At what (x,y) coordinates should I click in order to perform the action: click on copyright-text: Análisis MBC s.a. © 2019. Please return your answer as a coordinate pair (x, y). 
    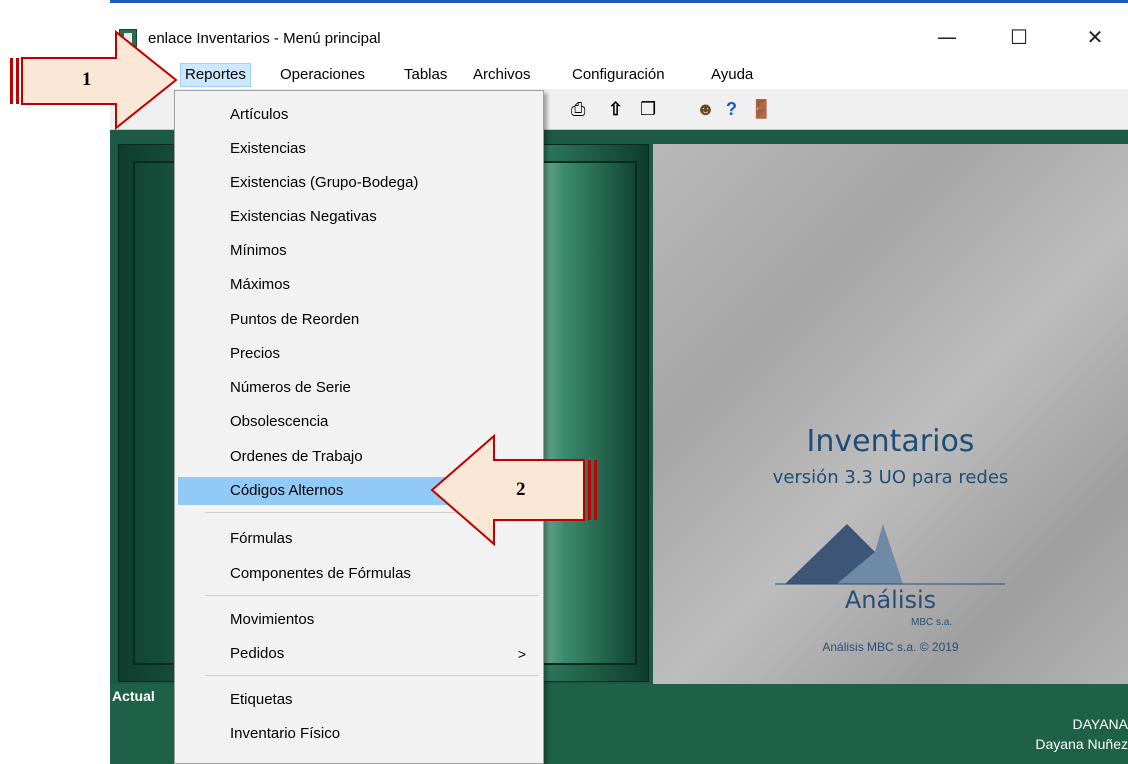
    Looking at the image, I should click on (890, 647).